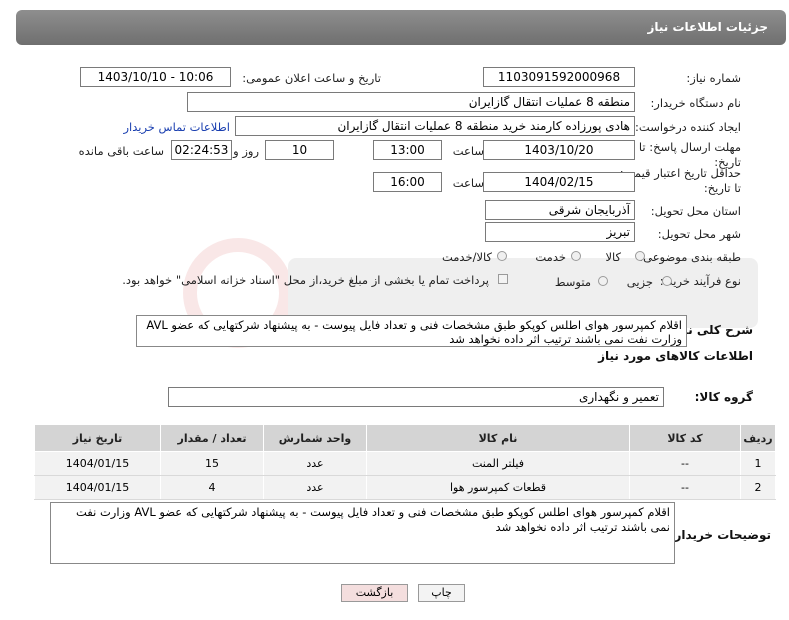  Describe the element at coordinates (603, 281) in the screenshot. I see `process-medium-radio` at that location.